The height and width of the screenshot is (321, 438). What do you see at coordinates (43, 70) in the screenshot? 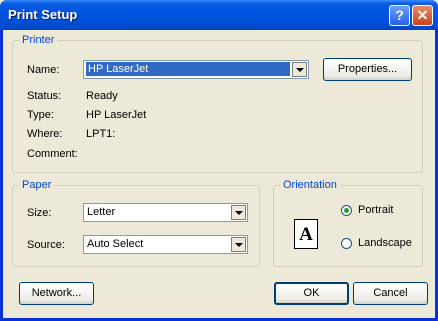
I see `name-label: Name:` at bounding box center [43, 70].